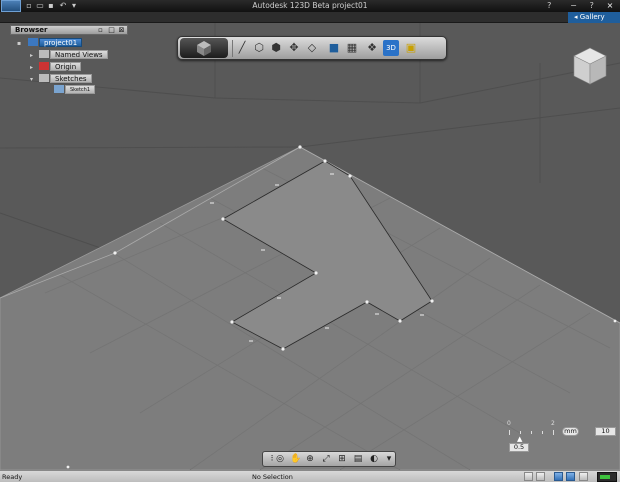 This screenshot has width=620, height=482. I want to click on primitives-button, so click(204, 48).